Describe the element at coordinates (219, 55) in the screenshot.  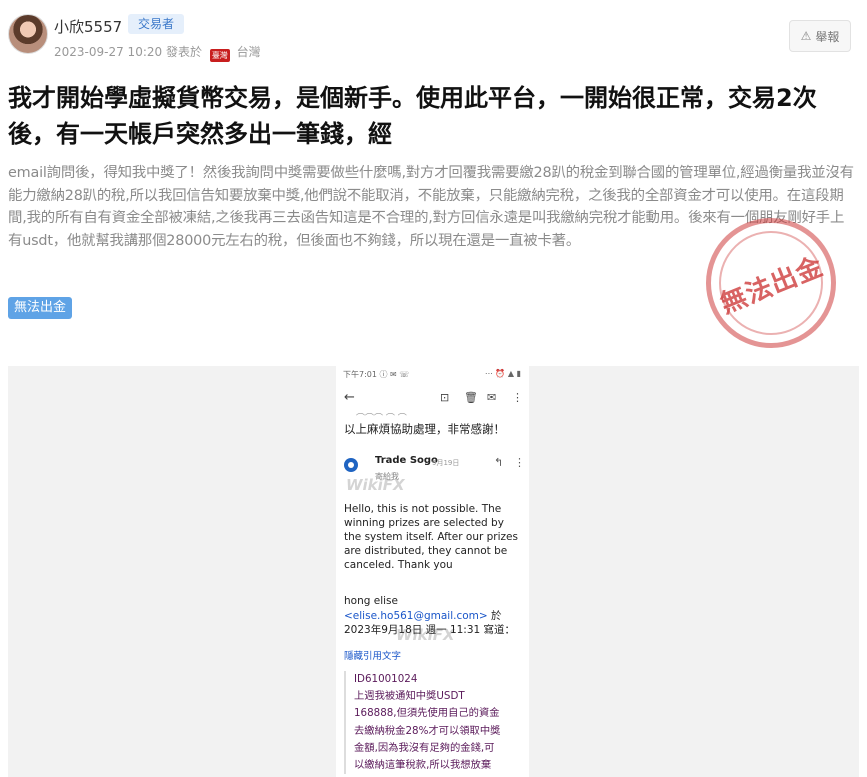
I see `flag-icon: 臺灣` at that location.